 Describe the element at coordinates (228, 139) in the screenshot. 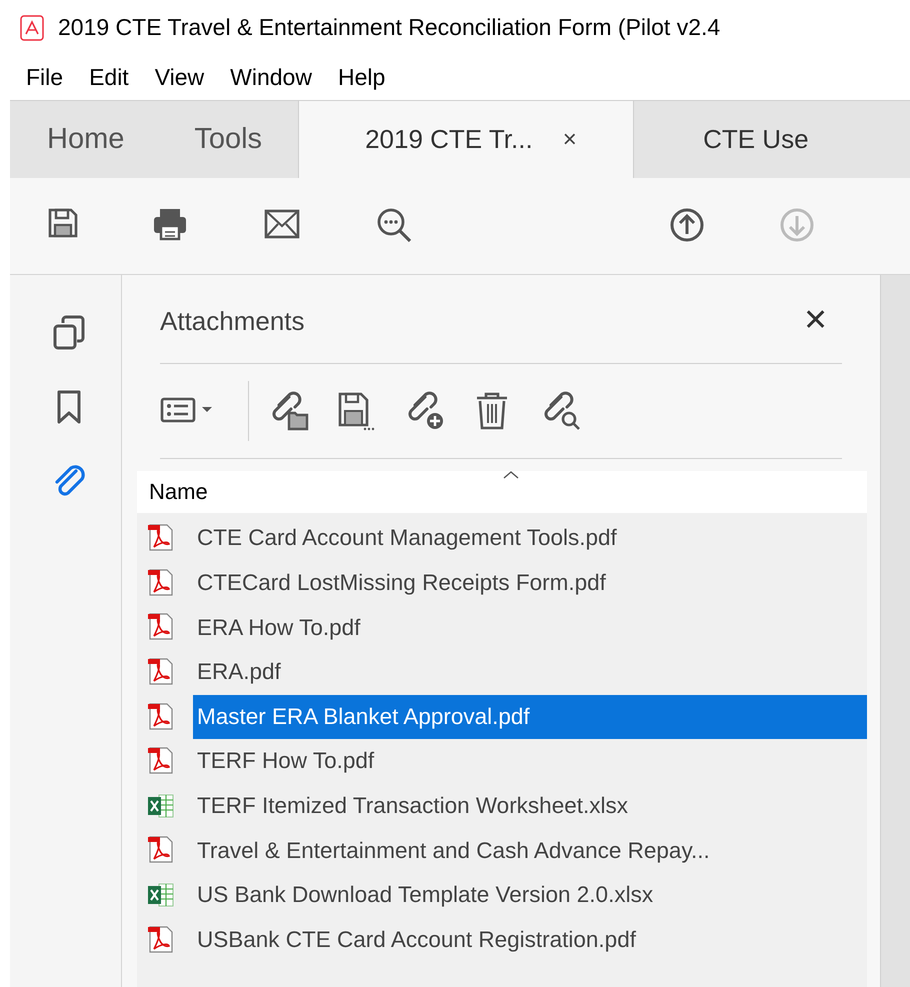

I see `tab: Tools` at that location.